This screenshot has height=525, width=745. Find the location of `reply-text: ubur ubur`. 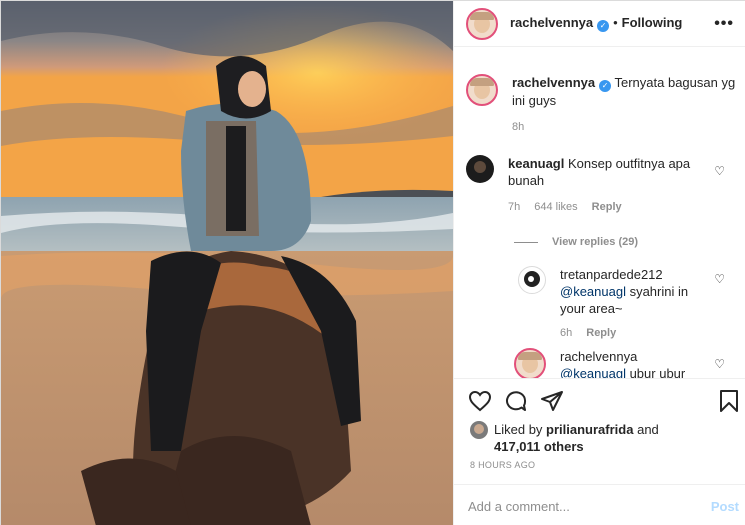

reply-text: ubur ubur is located at coordinates (655, 372).